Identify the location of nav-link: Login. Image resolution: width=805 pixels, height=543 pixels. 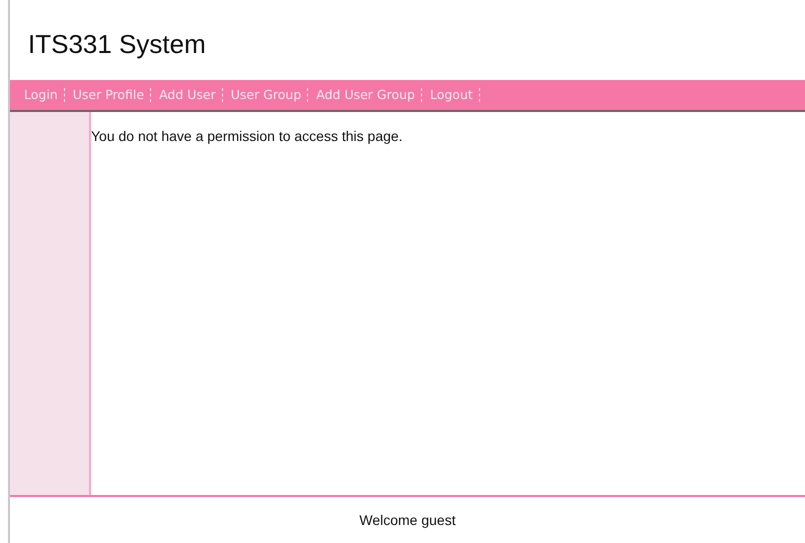
(41, 95).